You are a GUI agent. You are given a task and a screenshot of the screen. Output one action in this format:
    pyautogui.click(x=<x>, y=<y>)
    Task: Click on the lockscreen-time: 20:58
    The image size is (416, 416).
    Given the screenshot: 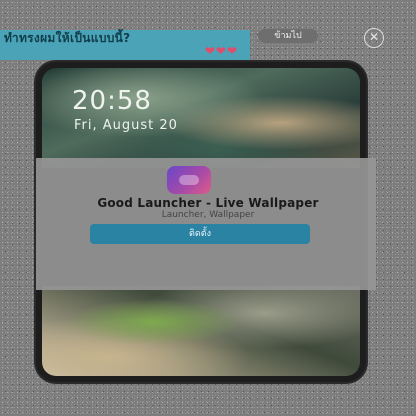 What is the action you would take?
    pyautogui.click(x=112, y=101)
    